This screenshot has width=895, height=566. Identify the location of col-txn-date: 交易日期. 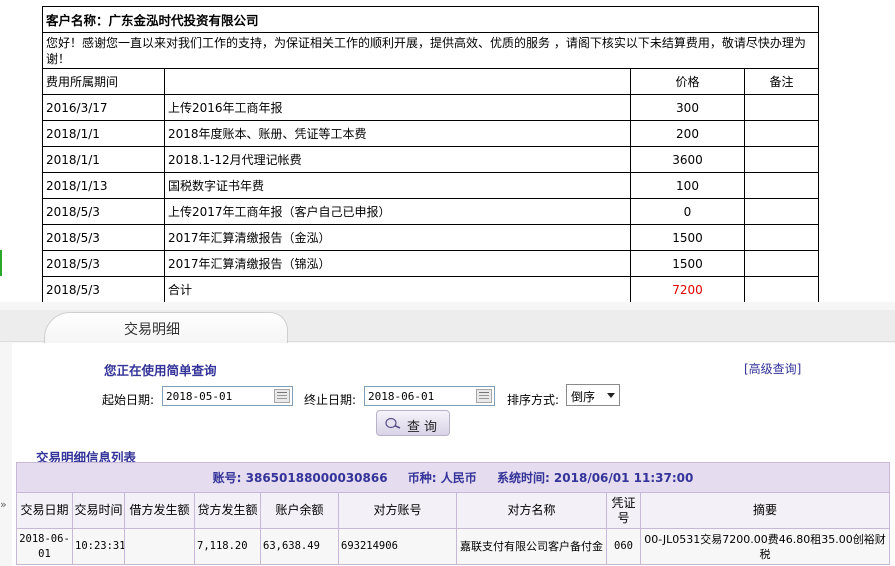
(44, 510).